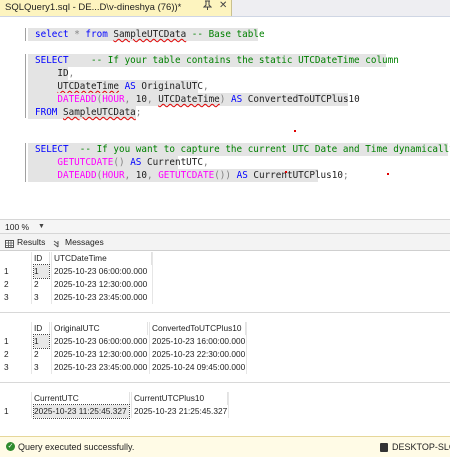 Image resolution: width=450 pixels, height=457 pixels. Describe the element at coordinates (41, 227) in the screenshot. I see `chevron-down-icon: ▼` at that location.